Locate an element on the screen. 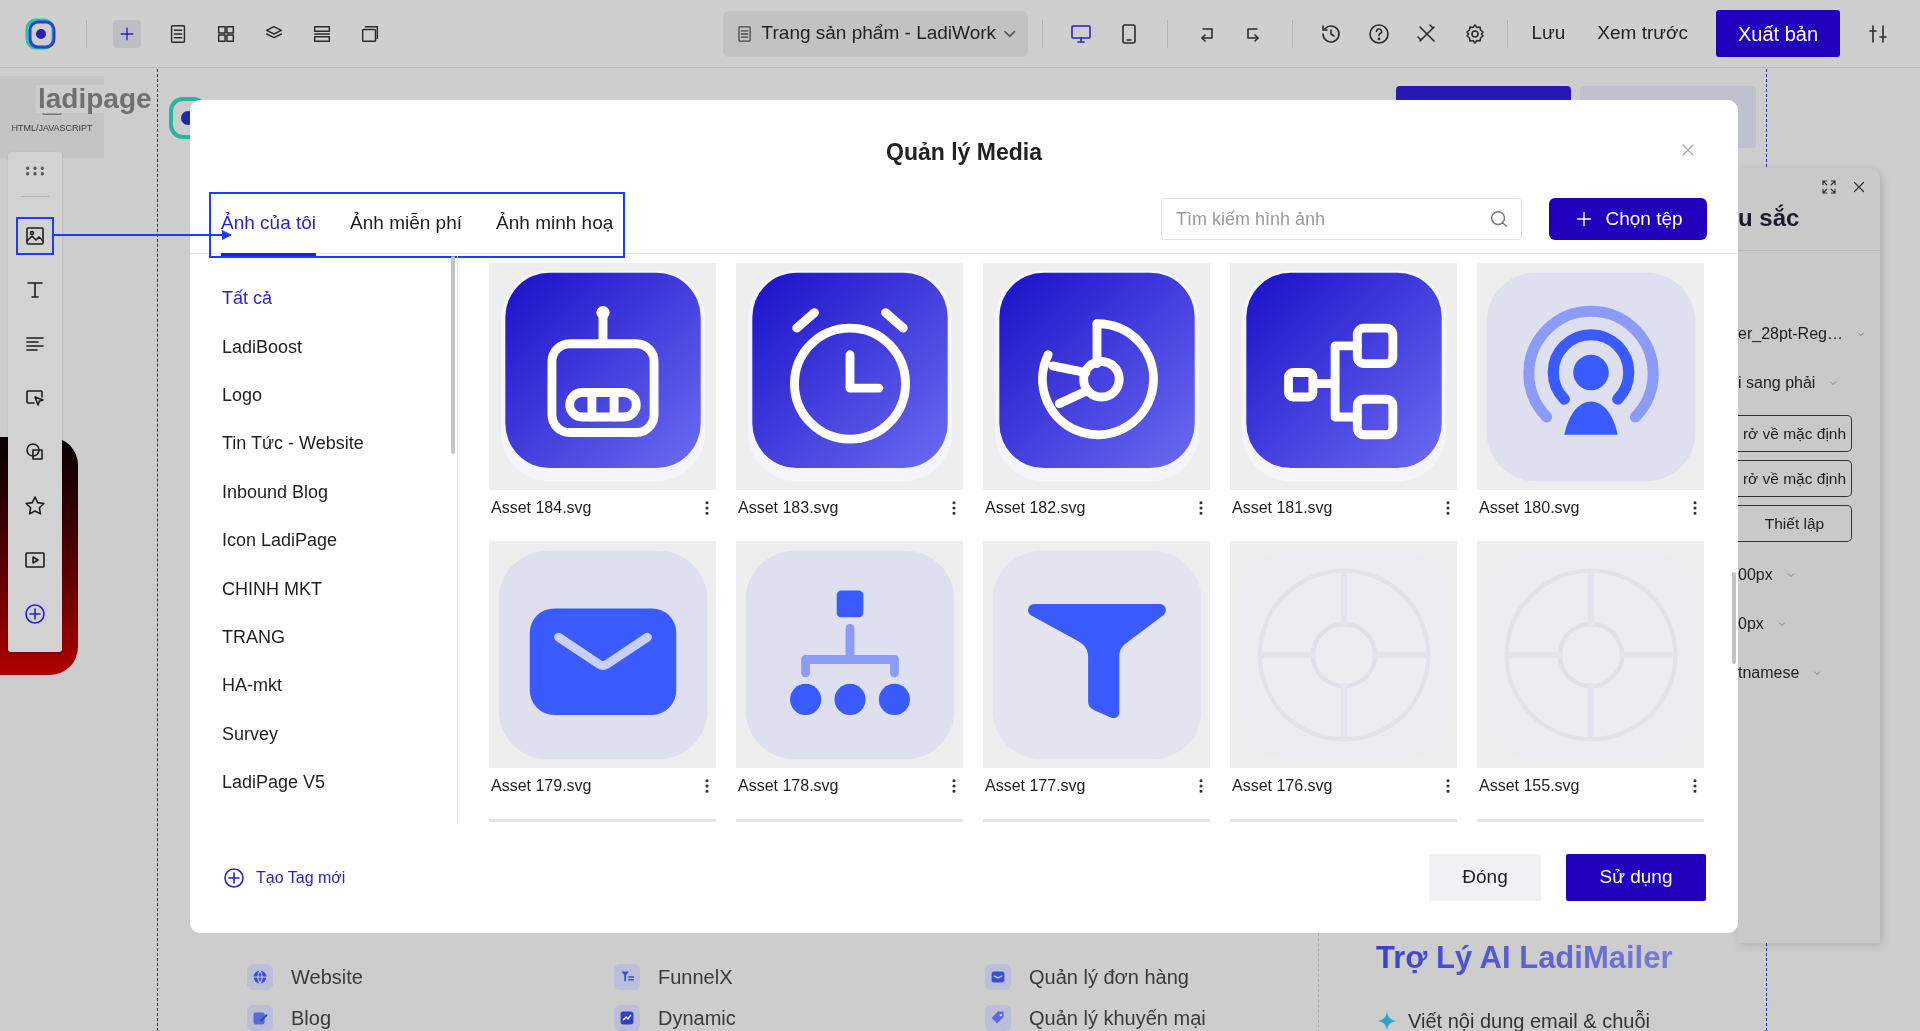 The width and height of the screenshot is (1920, 1031). expand-icon is located at coordinates (1829, 187).